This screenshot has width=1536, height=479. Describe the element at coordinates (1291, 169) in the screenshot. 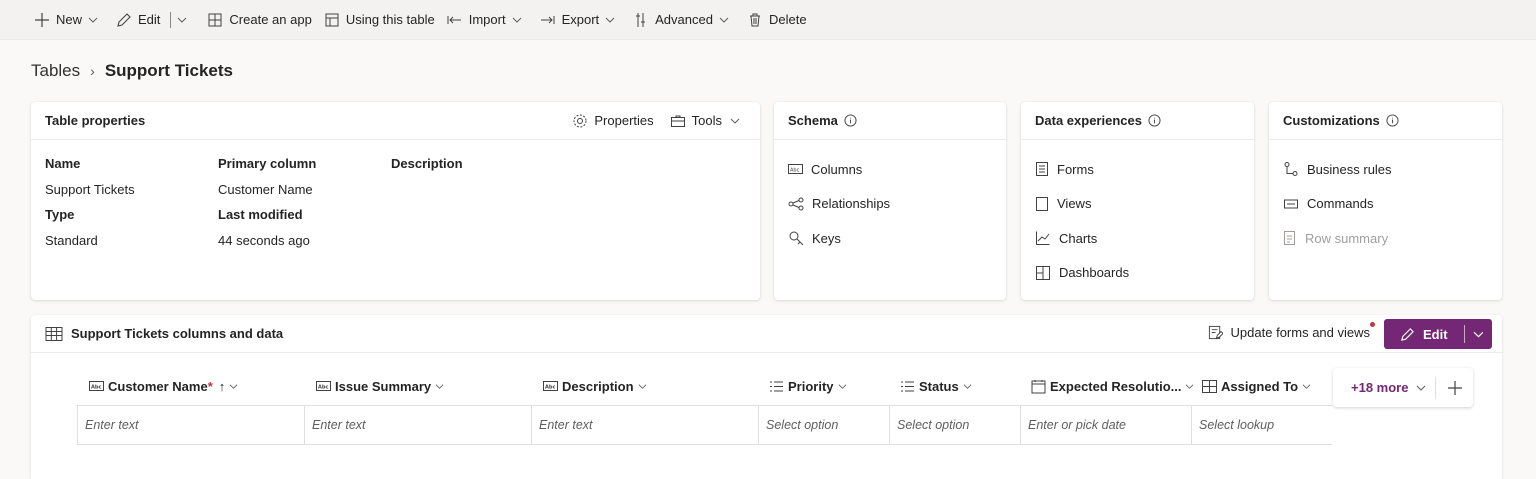

I see `business-rule-icon` at that location.